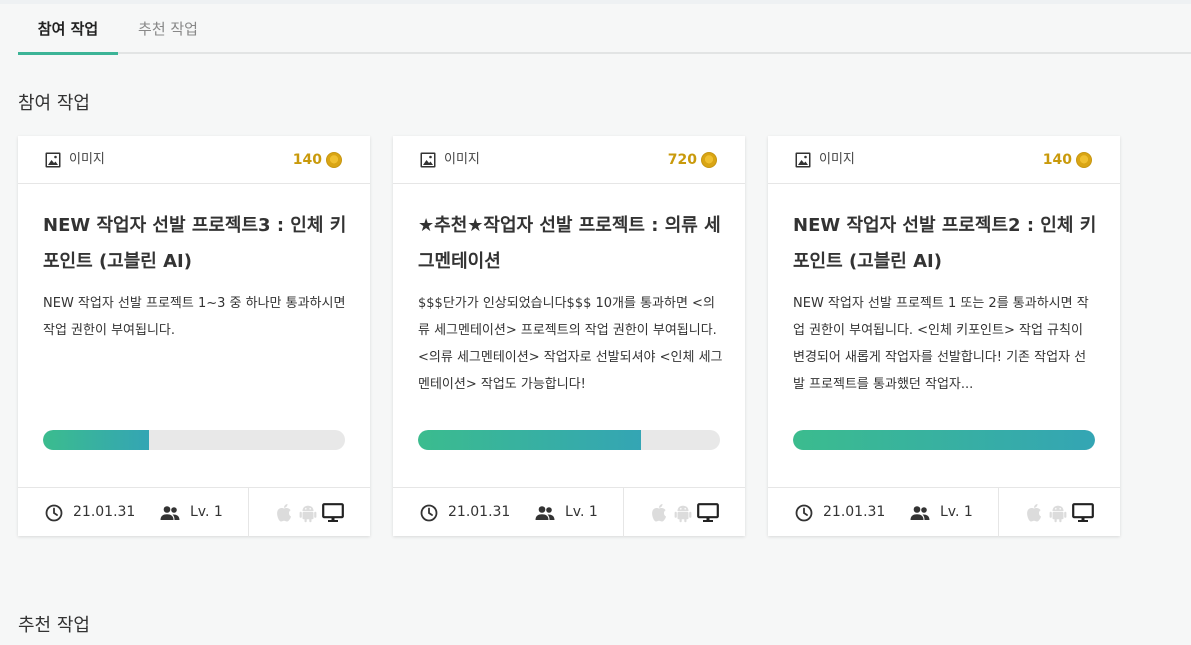 The width and height of the screenshot is (1191, 645). I want to click on card-header: 이미지 720, so click(569, 160).